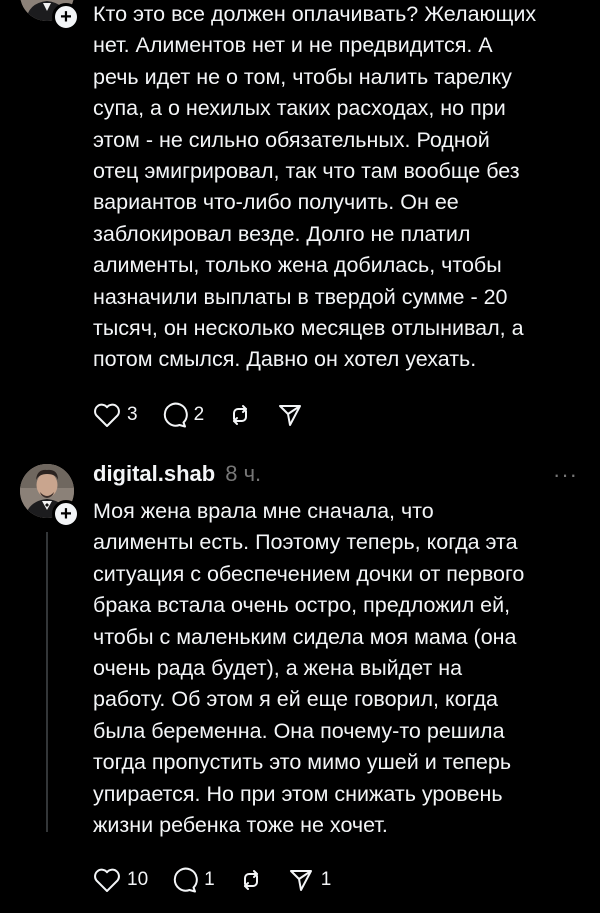 The image size is (600, 913). I want to click on thread-line, so click(47, 682).